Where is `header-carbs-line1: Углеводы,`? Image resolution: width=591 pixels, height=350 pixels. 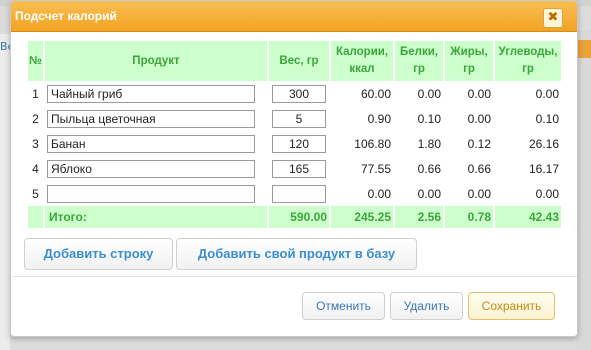
header-carbs-line1: Углеводы, is located at coordinates (528, 52).